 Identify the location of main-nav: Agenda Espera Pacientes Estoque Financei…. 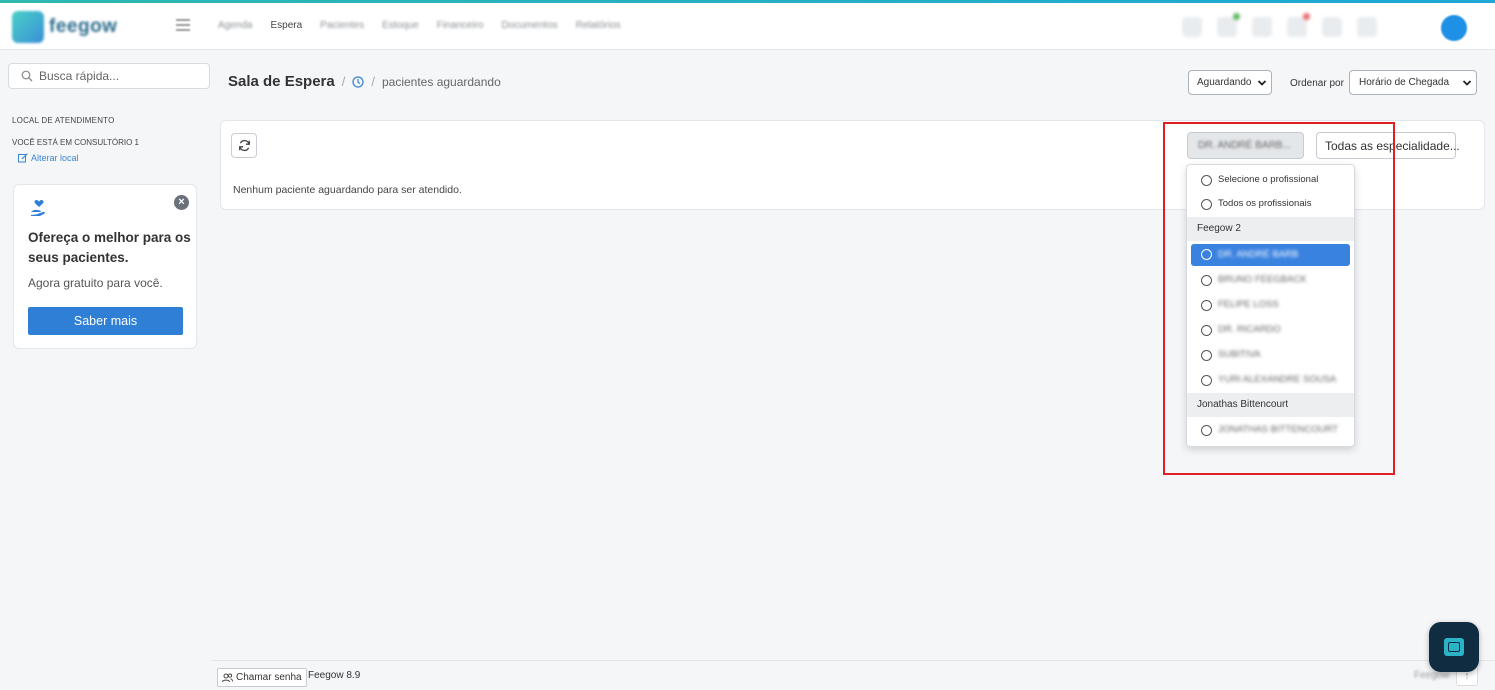
(419, 25).